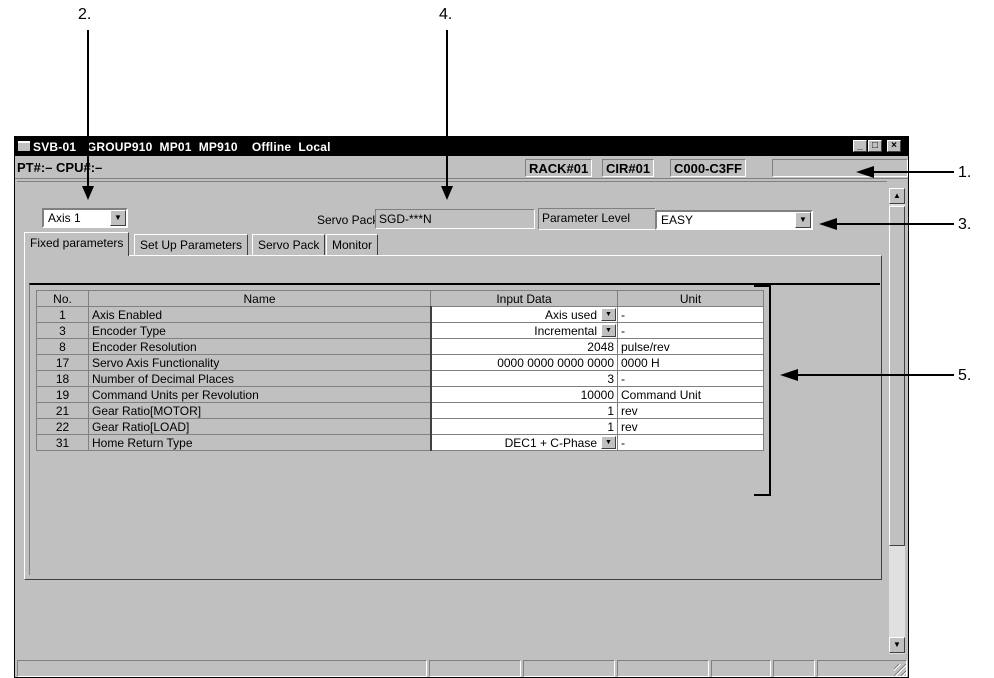 The width and height of the screenshot is (994, 678). Describe the element at coordinates (762, 495) in the screenshot. I see `bracket-bottom` at that location.